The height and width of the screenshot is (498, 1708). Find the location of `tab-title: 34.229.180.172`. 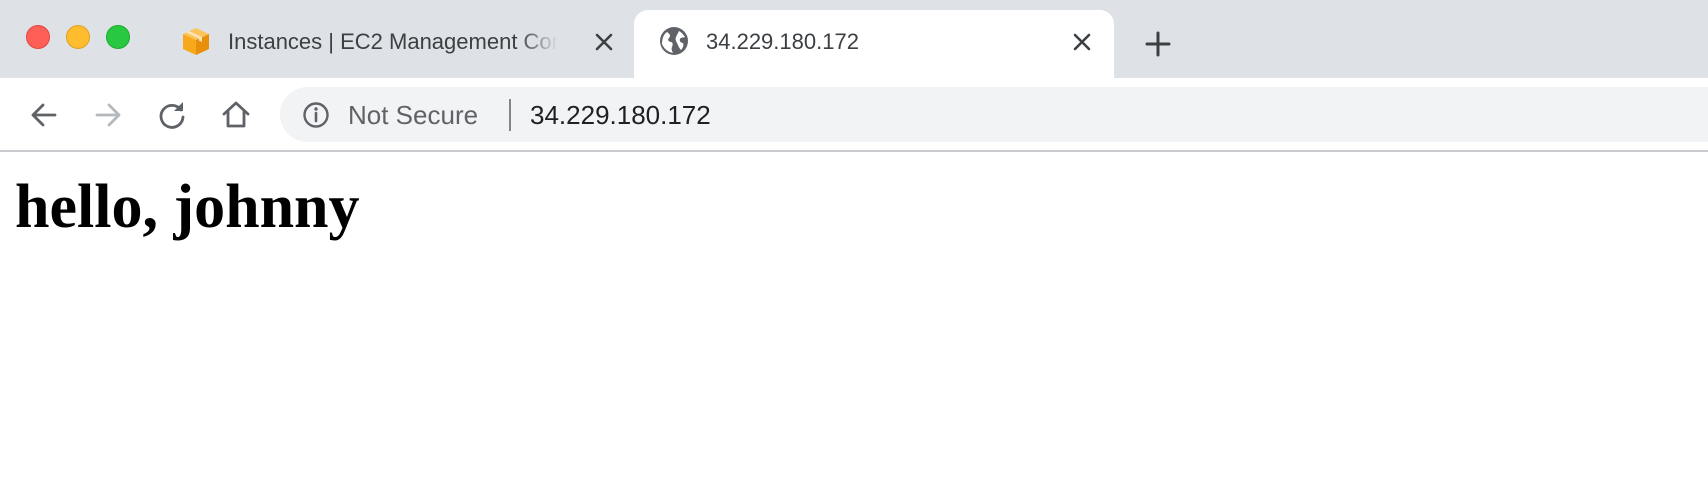

tab-title: 34.229.180.172 is located at coordinates (782, 41).